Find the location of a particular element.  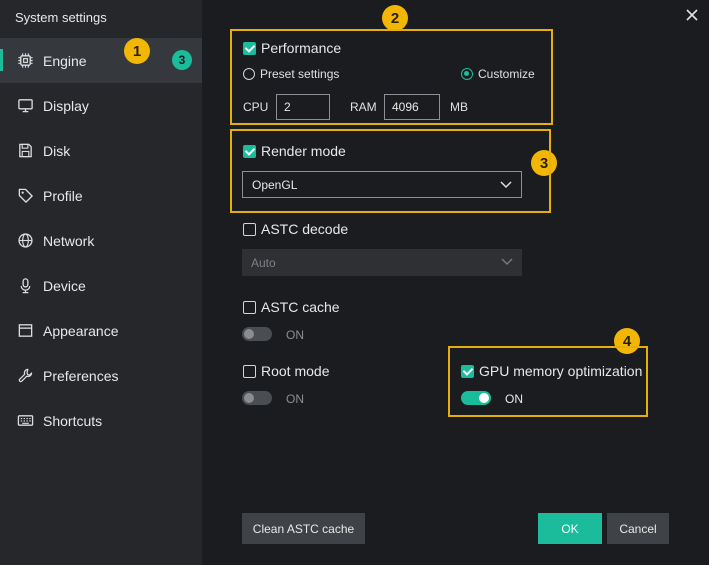

astc-decode-value: Auto is located at coordinates (263, 262).